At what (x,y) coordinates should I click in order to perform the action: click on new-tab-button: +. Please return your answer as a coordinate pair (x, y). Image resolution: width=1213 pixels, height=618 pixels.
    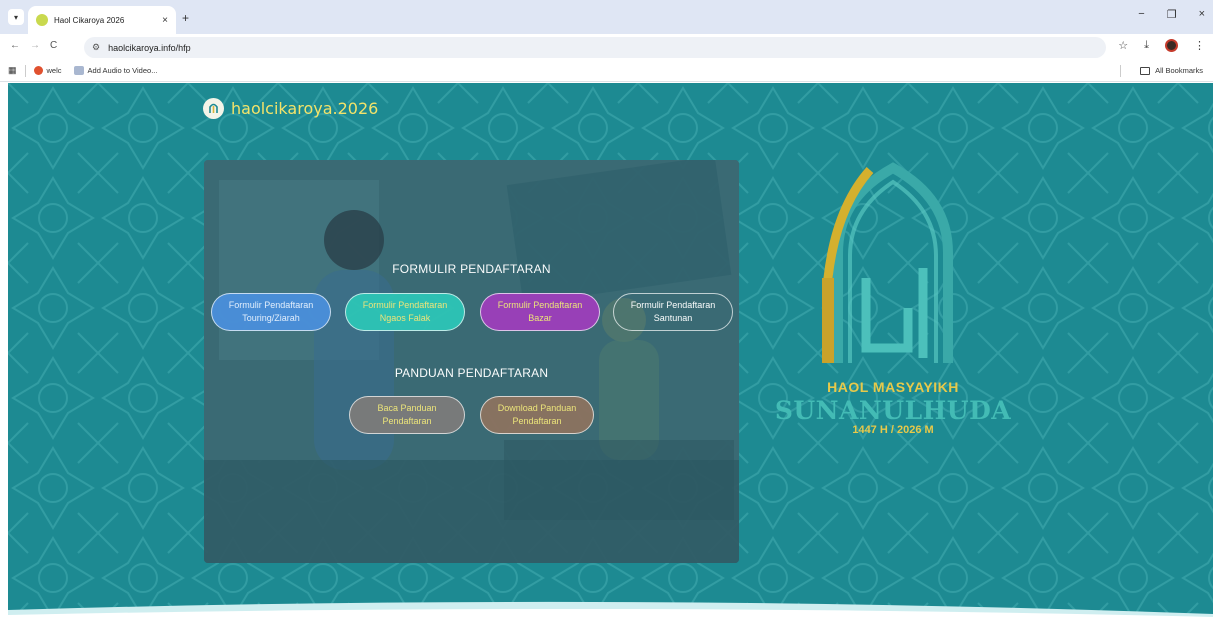
    Looking at the image, I should click on (185, 18).